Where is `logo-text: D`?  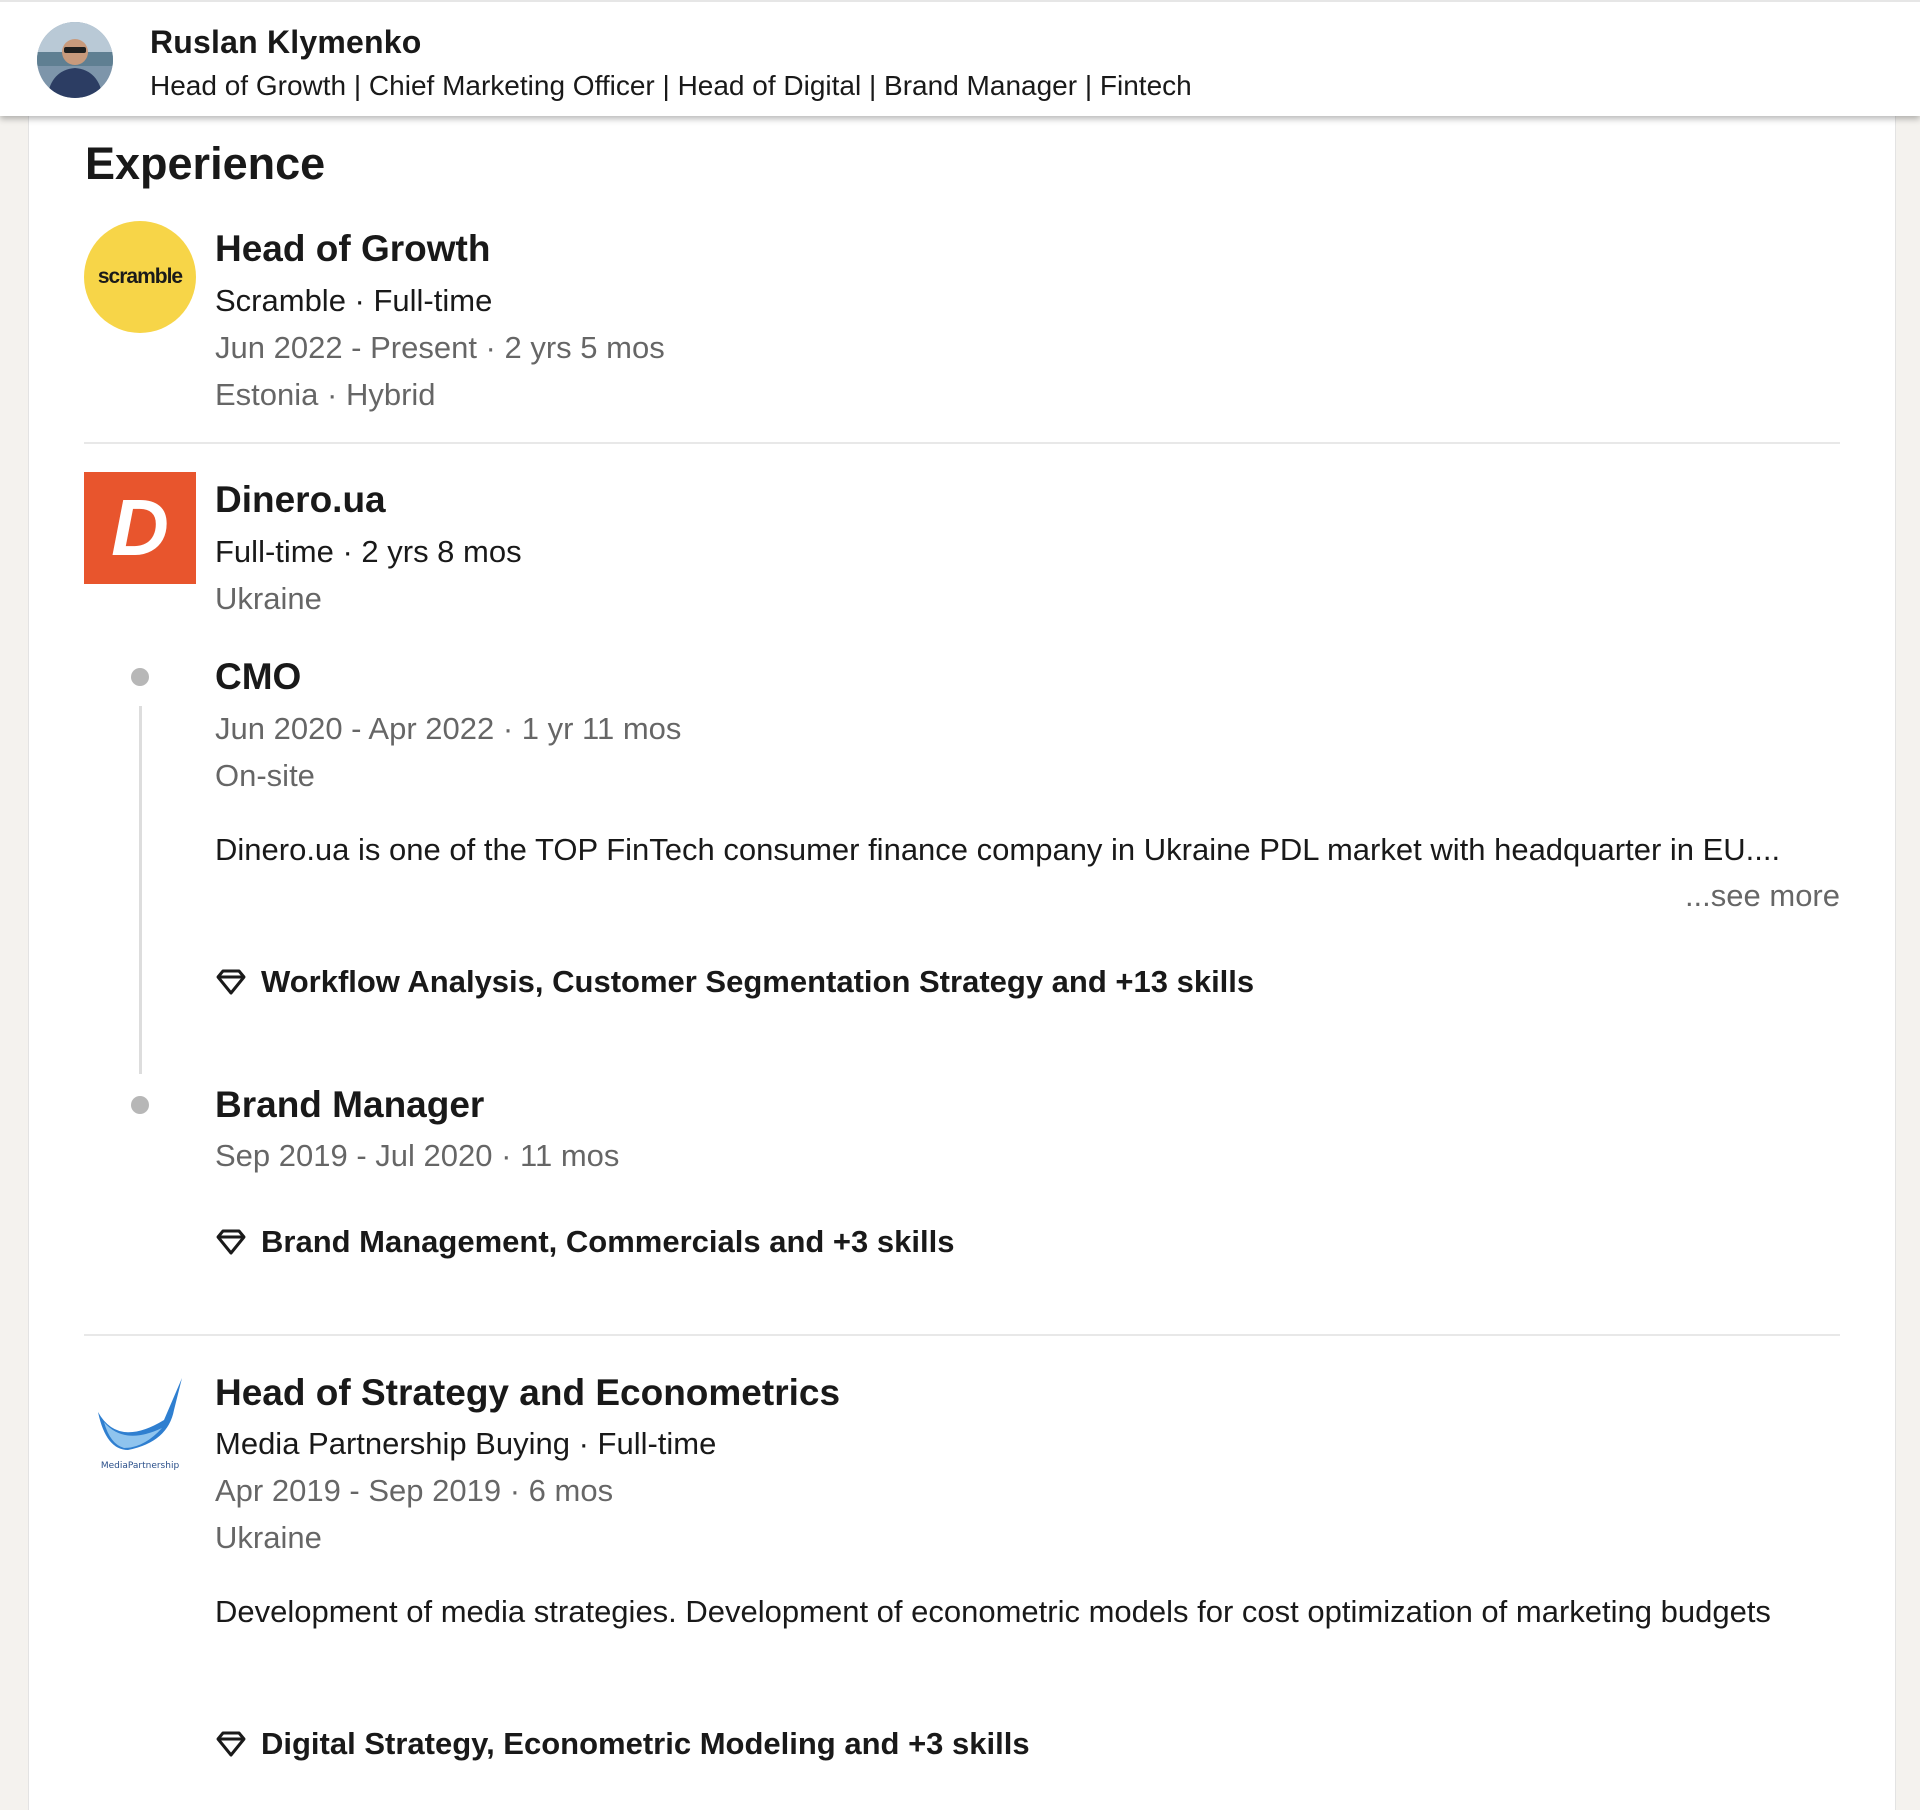
logo-text: D is located at coordinates (140, 527).